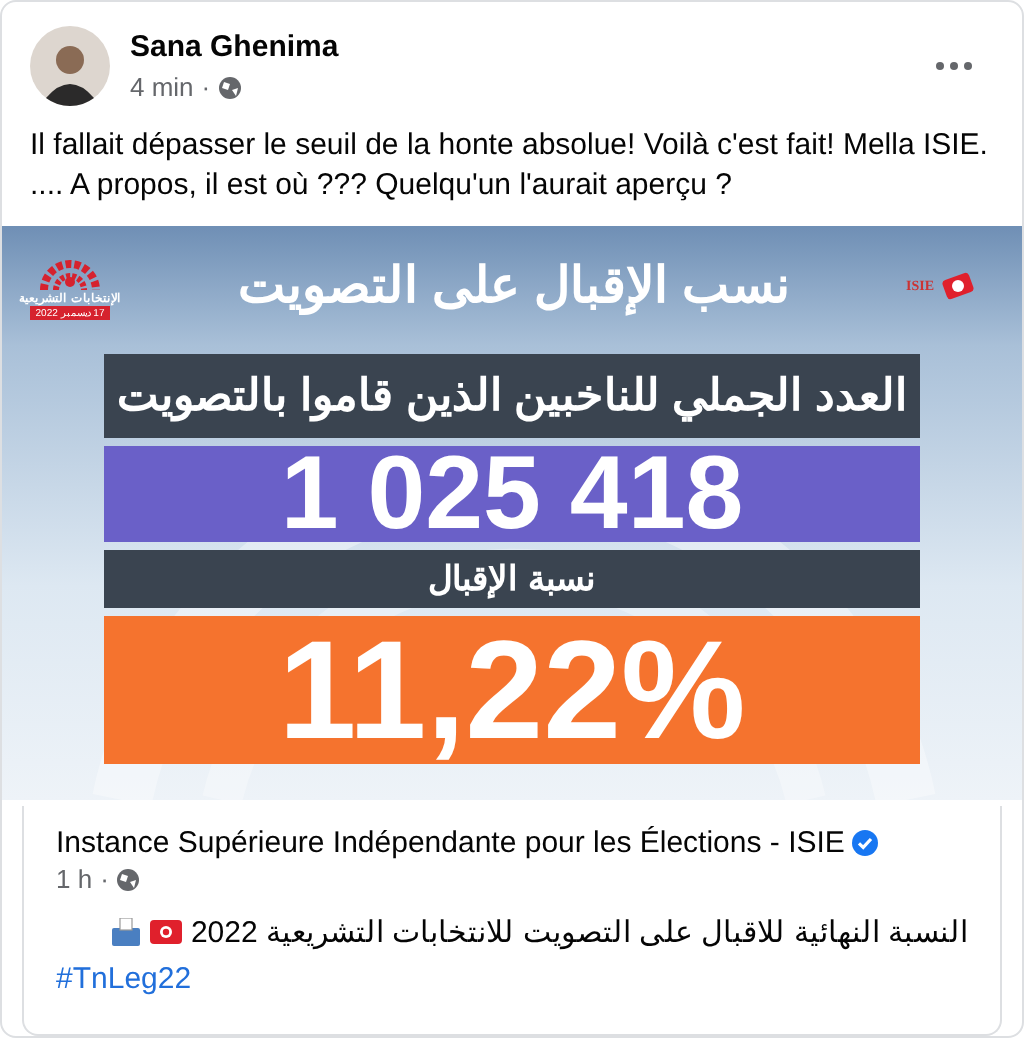 Image resolution: width=1024 pixels, height=1038 pixels. What do you see at coordinates (954, 66) in the screenshot?
I see `more-icon` at bounding box center [954, 66].